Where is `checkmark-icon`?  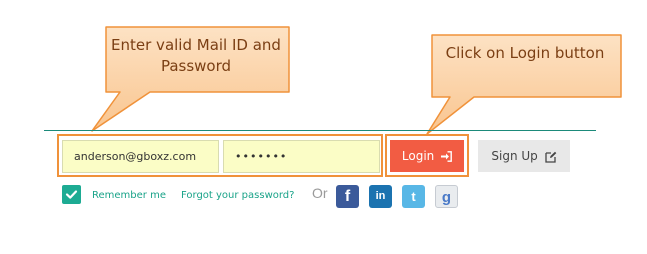
checkmark-icon is located at coordinates (71, 194).